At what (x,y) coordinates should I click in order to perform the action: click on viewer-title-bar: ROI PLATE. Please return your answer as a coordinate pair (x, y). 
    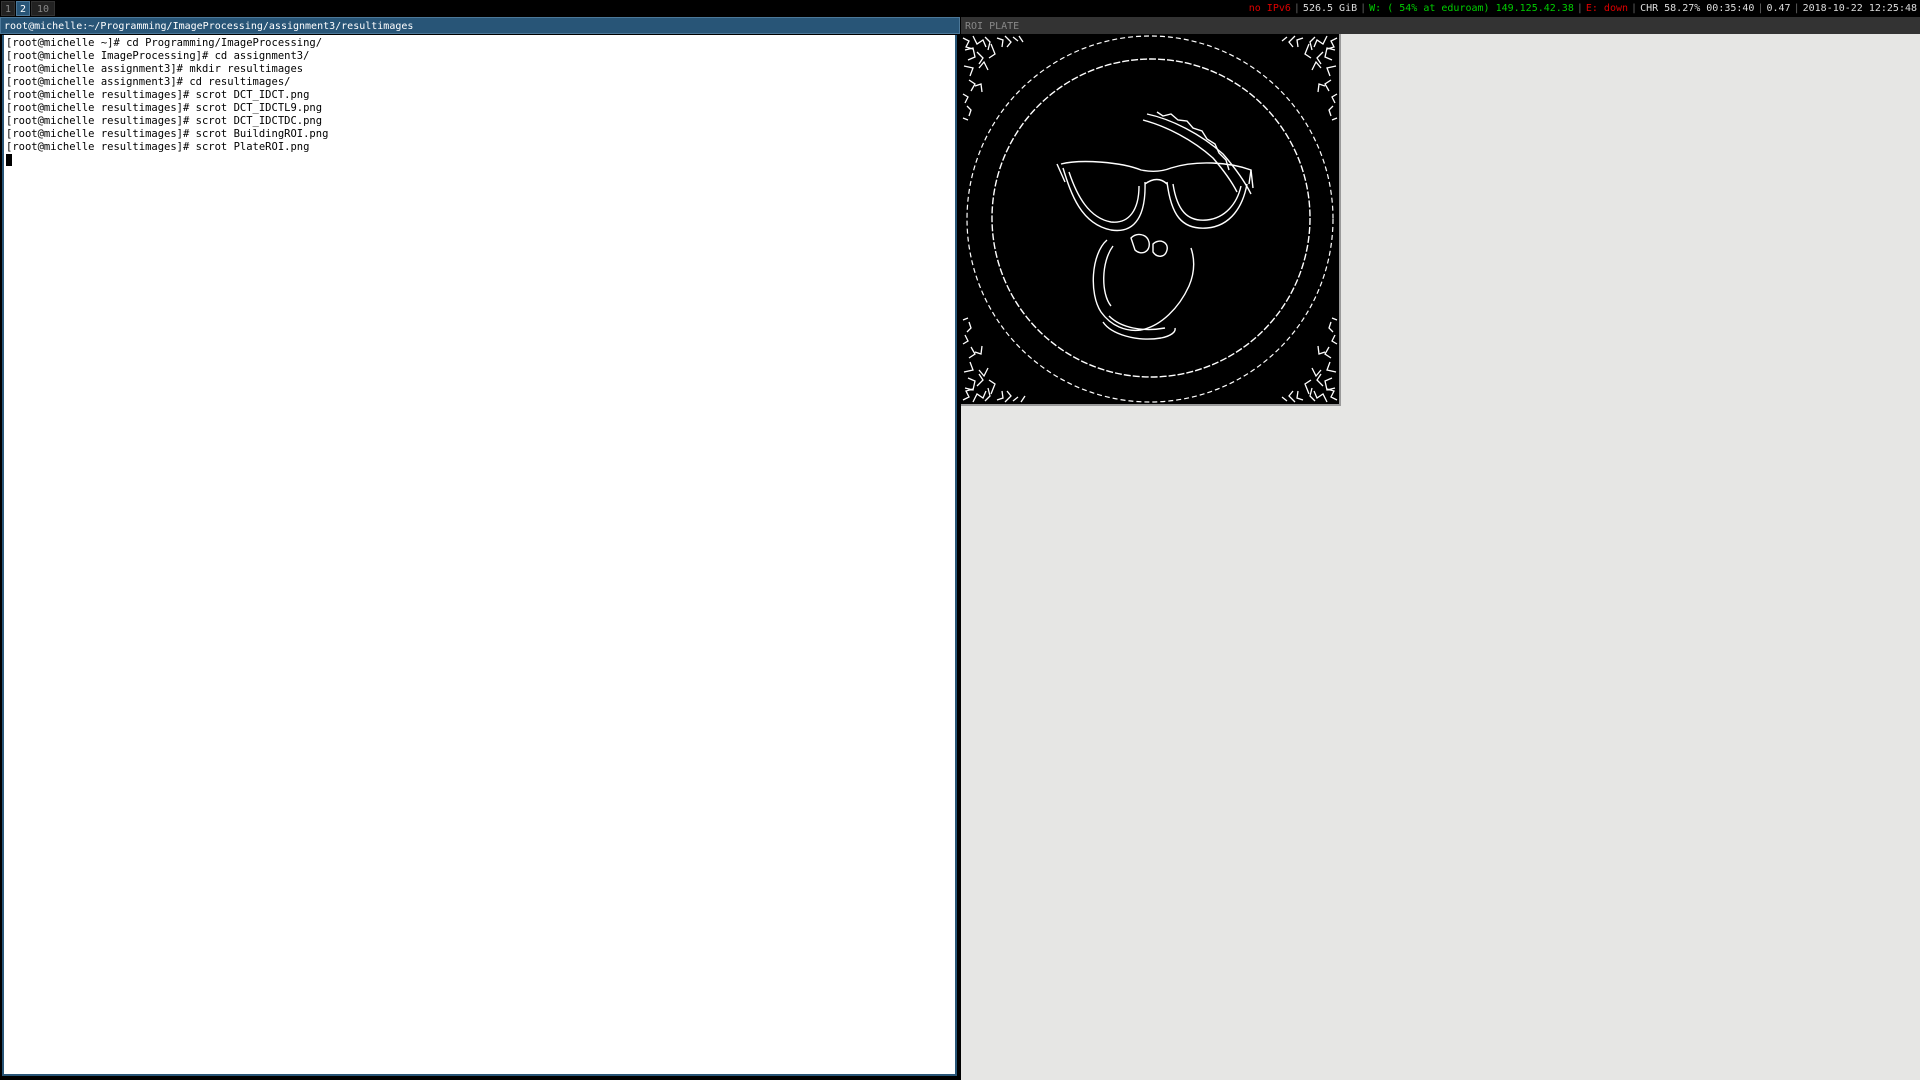
    Looking at the image, I should click on (1440, 25).